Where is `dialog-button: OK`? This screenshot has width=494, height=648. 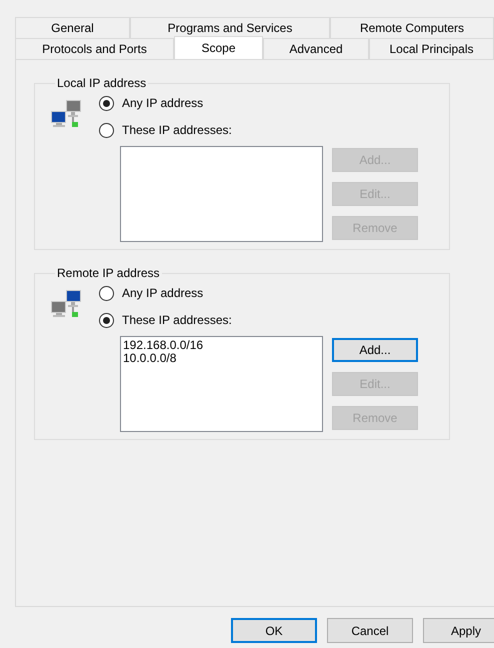
dialog-button: OK is located at coordinates (274, 630).